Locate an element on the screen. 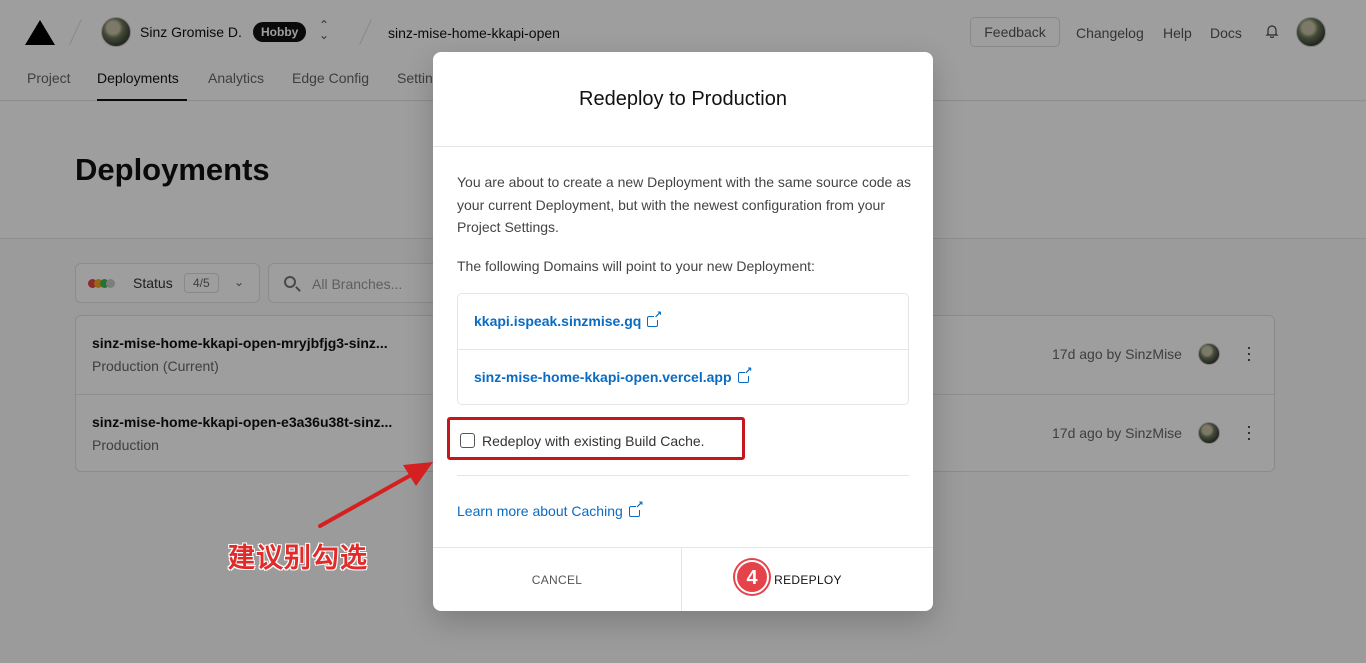 The width and height of the screenshot is (1366, 663). modal-title: Redeploy to Production is located at coordinates (683, 99).